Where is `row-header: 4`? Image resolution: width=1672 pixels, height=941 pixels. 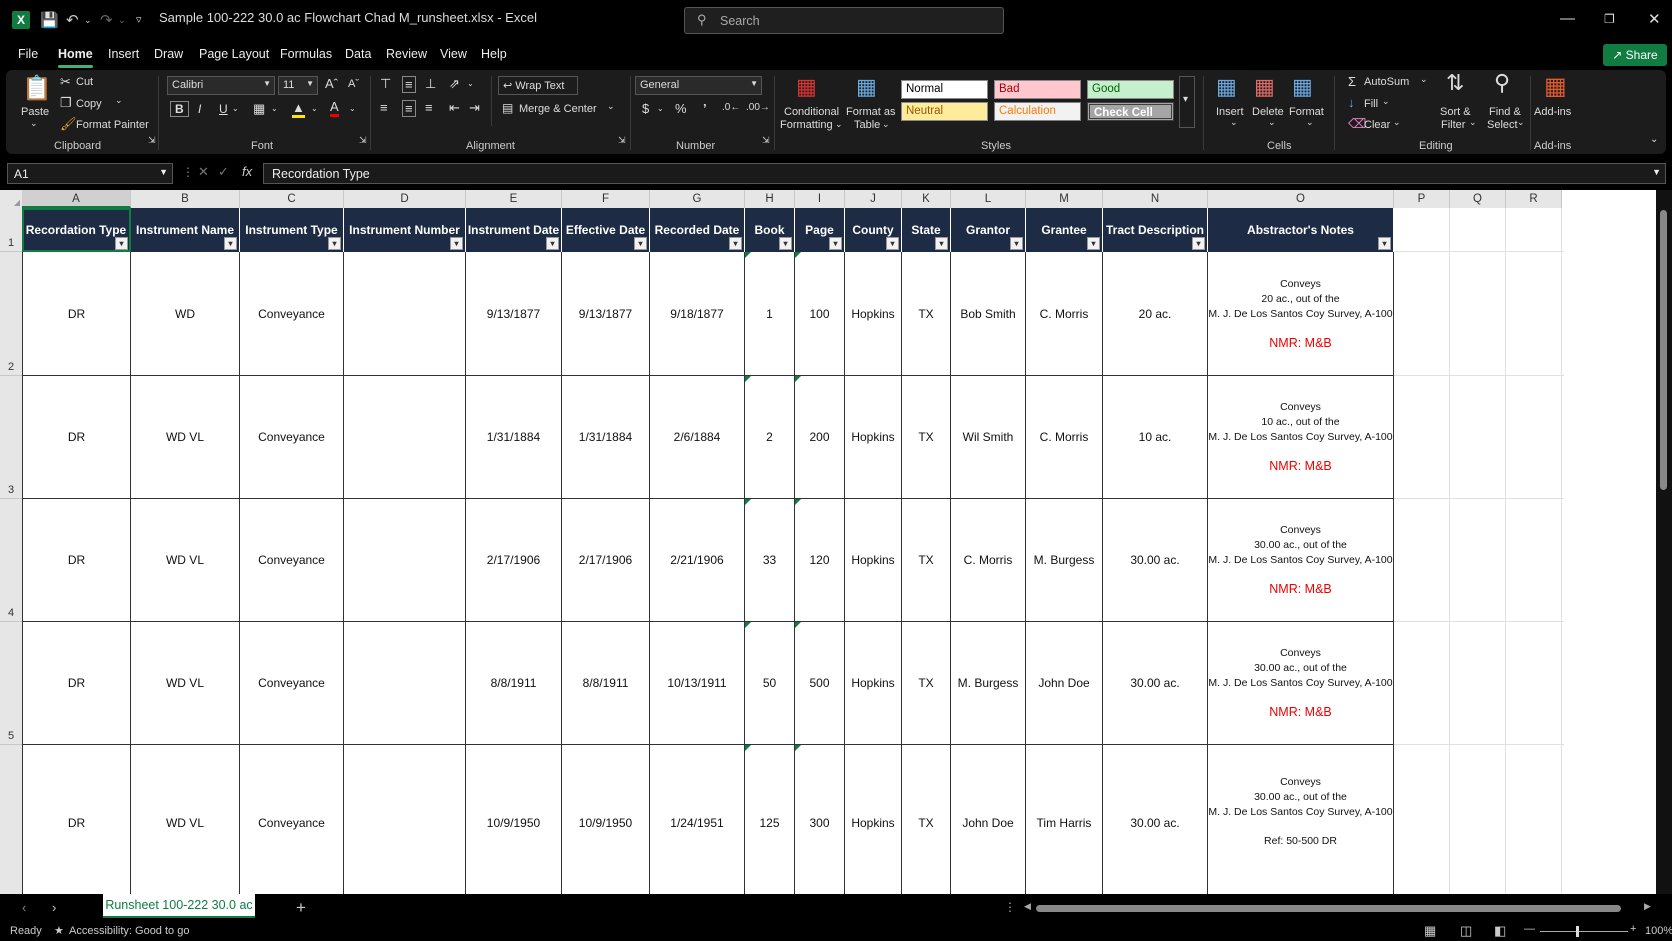 row-header: 4 is located at coordinates (11, 560).